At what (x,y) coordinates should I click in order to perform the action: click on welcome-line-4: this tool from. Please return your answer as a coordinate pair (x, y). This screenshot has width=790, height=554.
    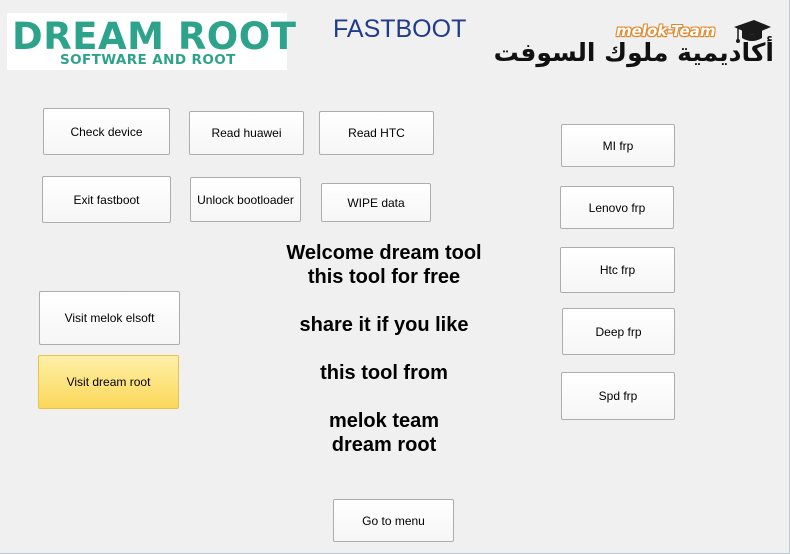
    Looking at the image, I should click on (384, 373).